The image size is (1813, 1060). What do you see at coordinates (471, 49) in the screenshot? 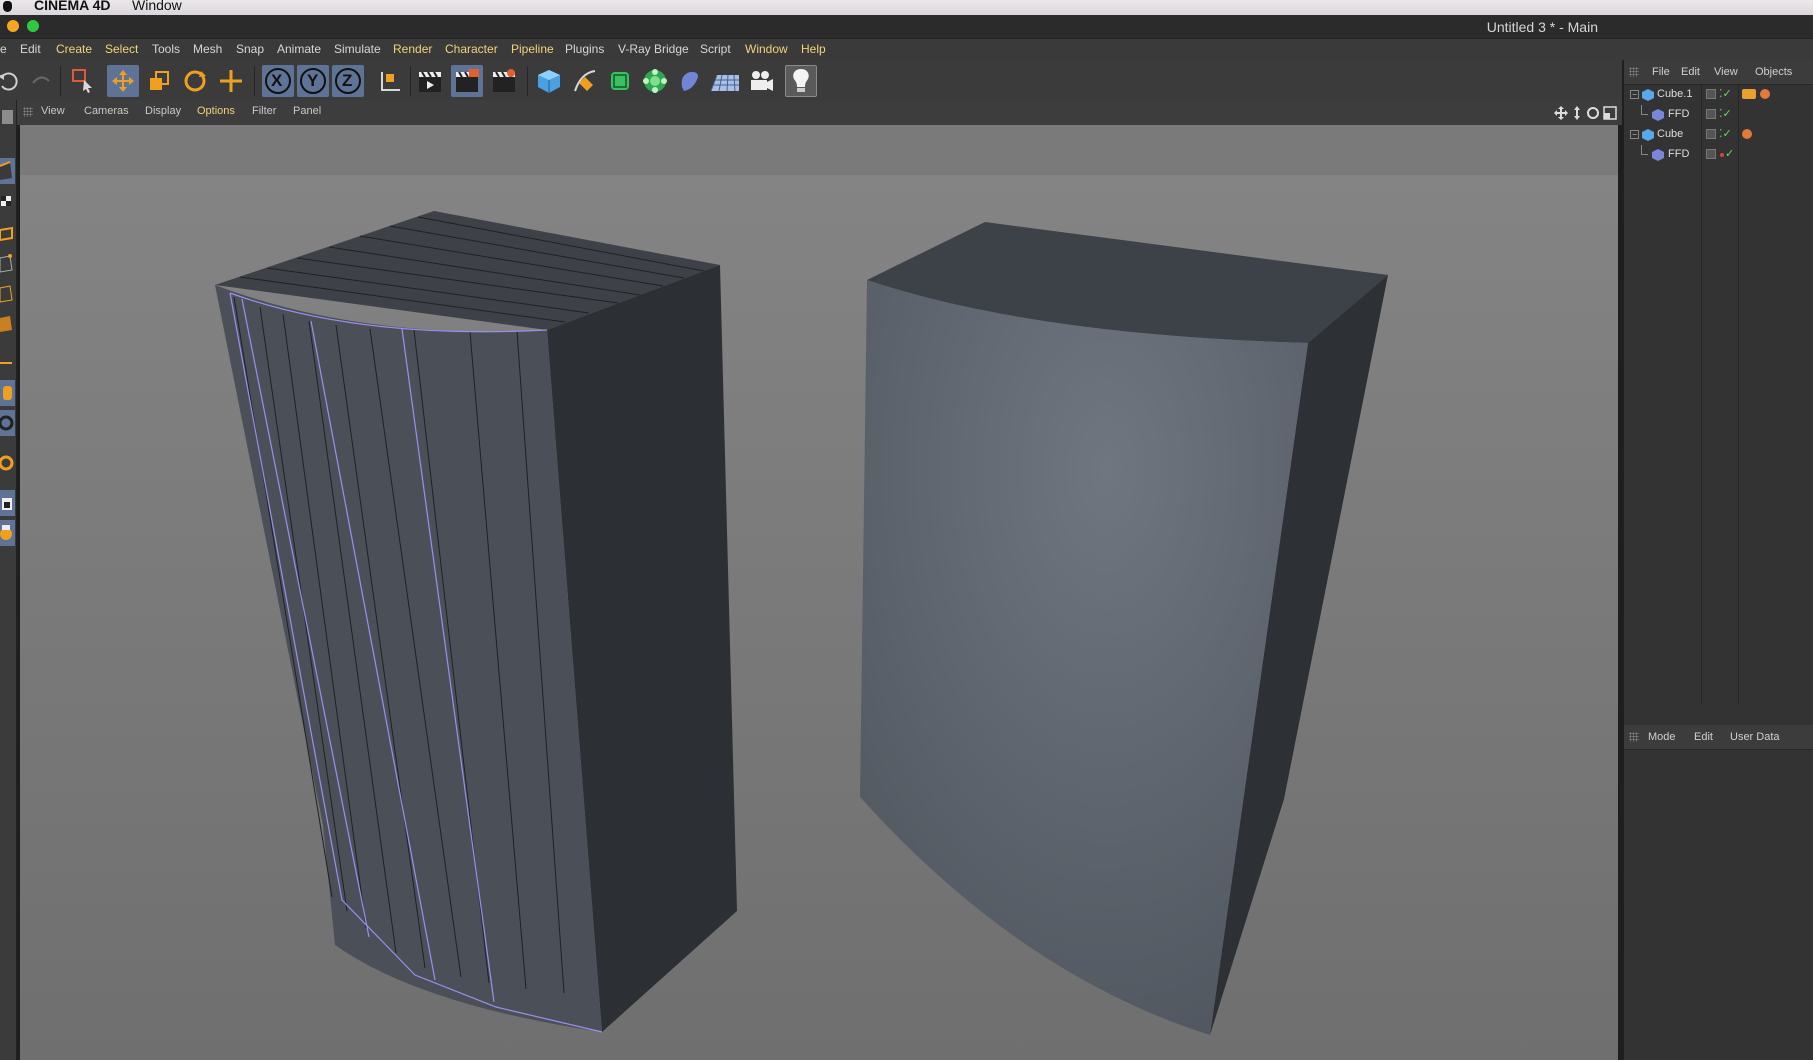
I see `menu-item-character: Character` at bounding box center [471, 49].